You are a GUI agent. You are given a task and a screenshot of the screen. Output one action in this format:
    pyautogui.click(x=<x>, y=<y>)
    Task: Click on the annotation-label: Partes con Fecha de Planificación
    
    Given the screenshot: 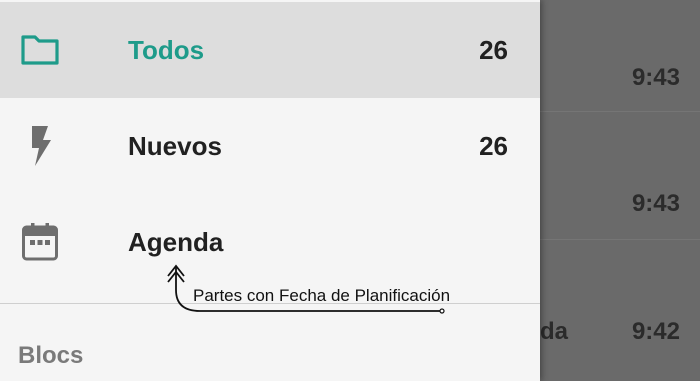 What is the action you would take?
    pyautogui.click(x=322, y=295)
    